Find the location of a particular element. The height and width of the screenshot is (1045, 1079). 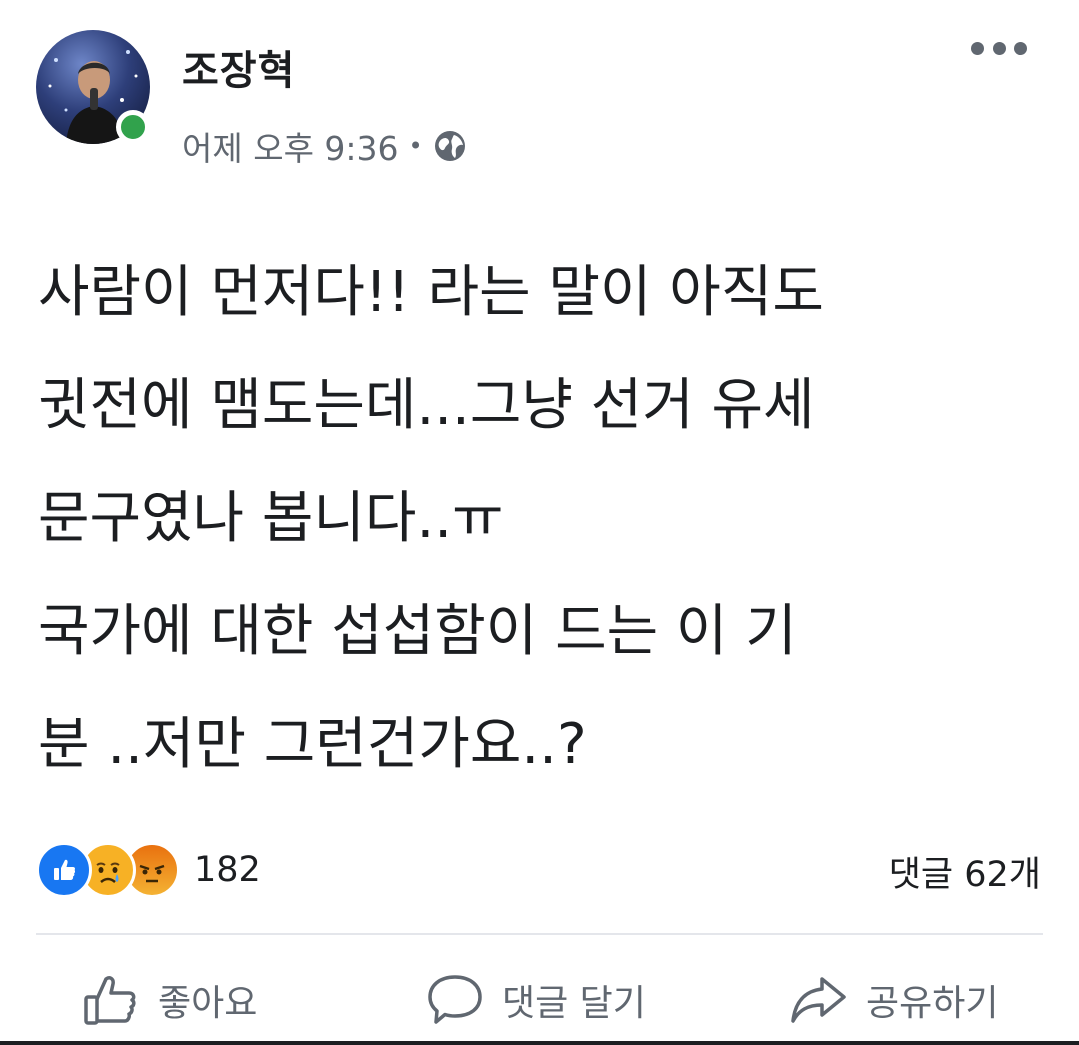

share-arrow-icon is located at coordinates (818, 1000).